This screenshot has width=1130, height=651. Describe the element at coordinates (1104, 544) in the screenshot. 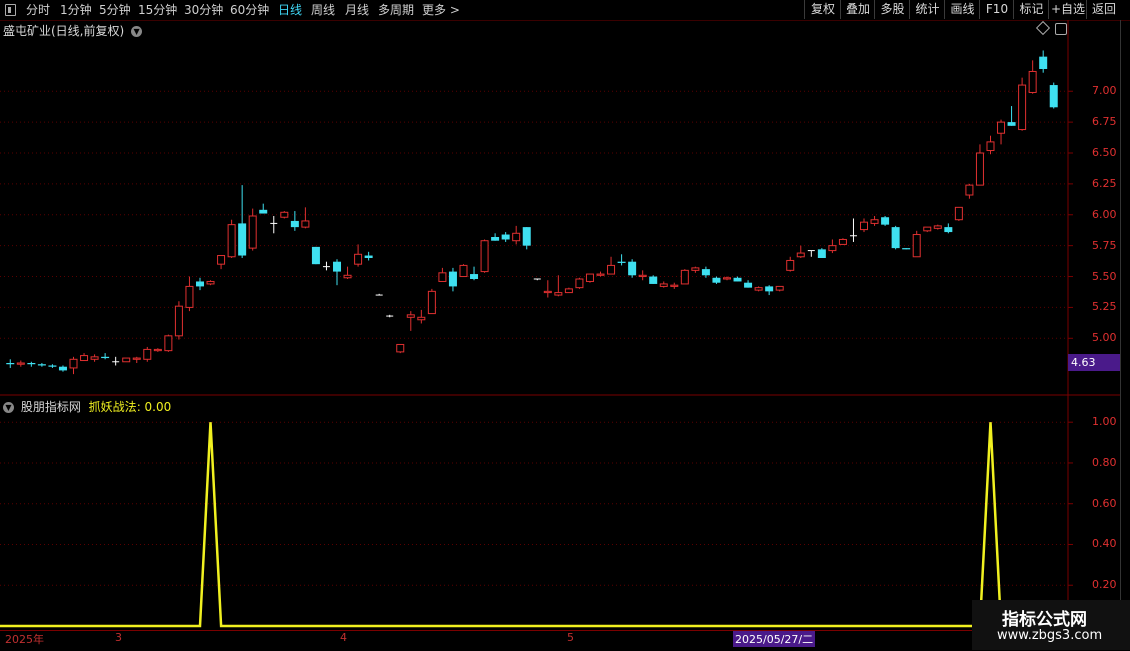

I see `indicator-tick-label: 0.40` at that location.